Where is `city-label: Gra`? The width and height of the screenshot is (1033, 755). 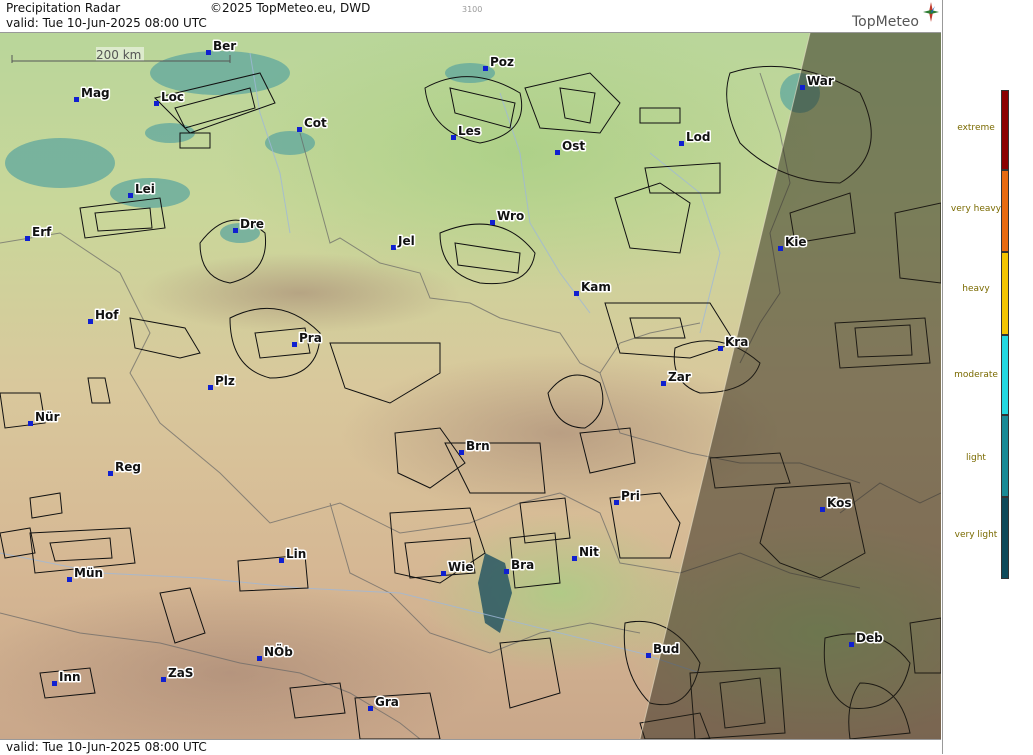 city-label: Gra is located at coordinates (387, 702).